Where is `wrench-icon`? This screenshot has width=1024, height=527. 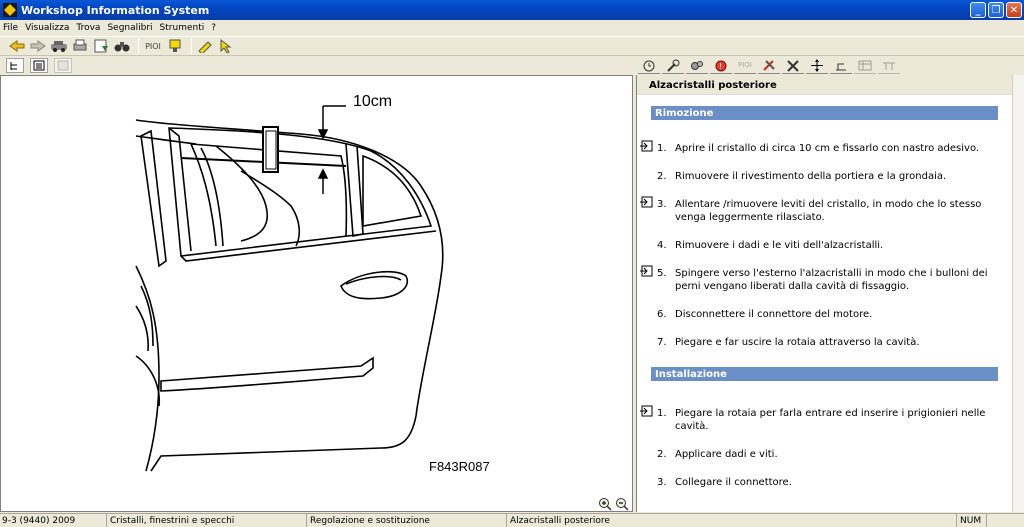
wrench-icon is located at coordinates (673, 66).